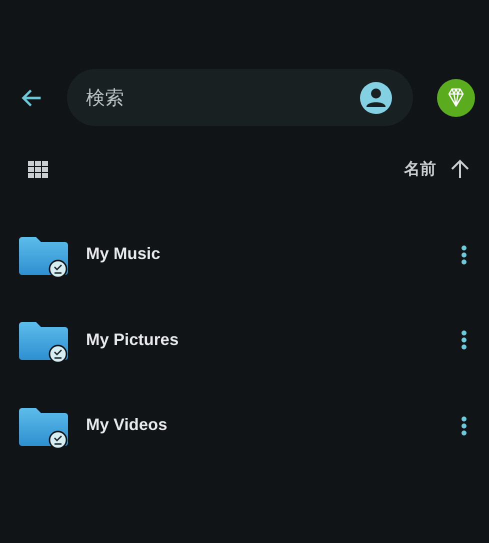 The width and height of the screenshot is (489, 543). I want to click on grid-view-icon, so click(38, 169).